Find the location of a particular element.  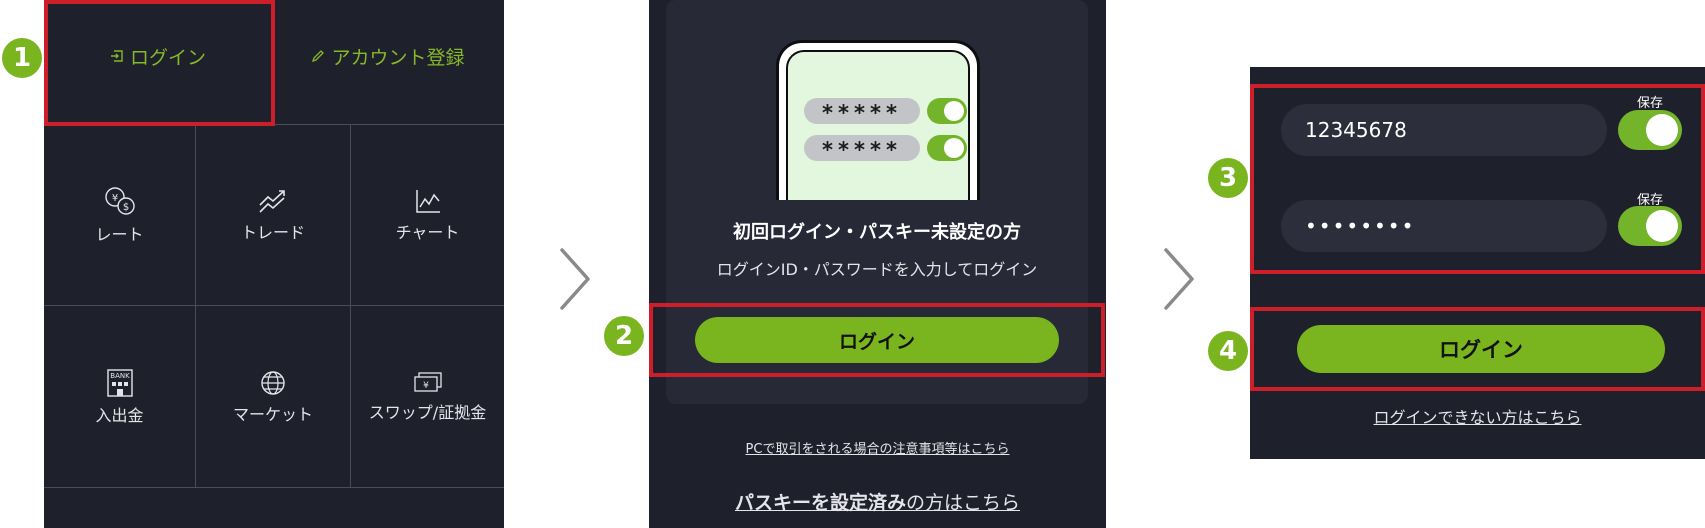

step-badge-2: 2 is located at coordinates (624, 336).